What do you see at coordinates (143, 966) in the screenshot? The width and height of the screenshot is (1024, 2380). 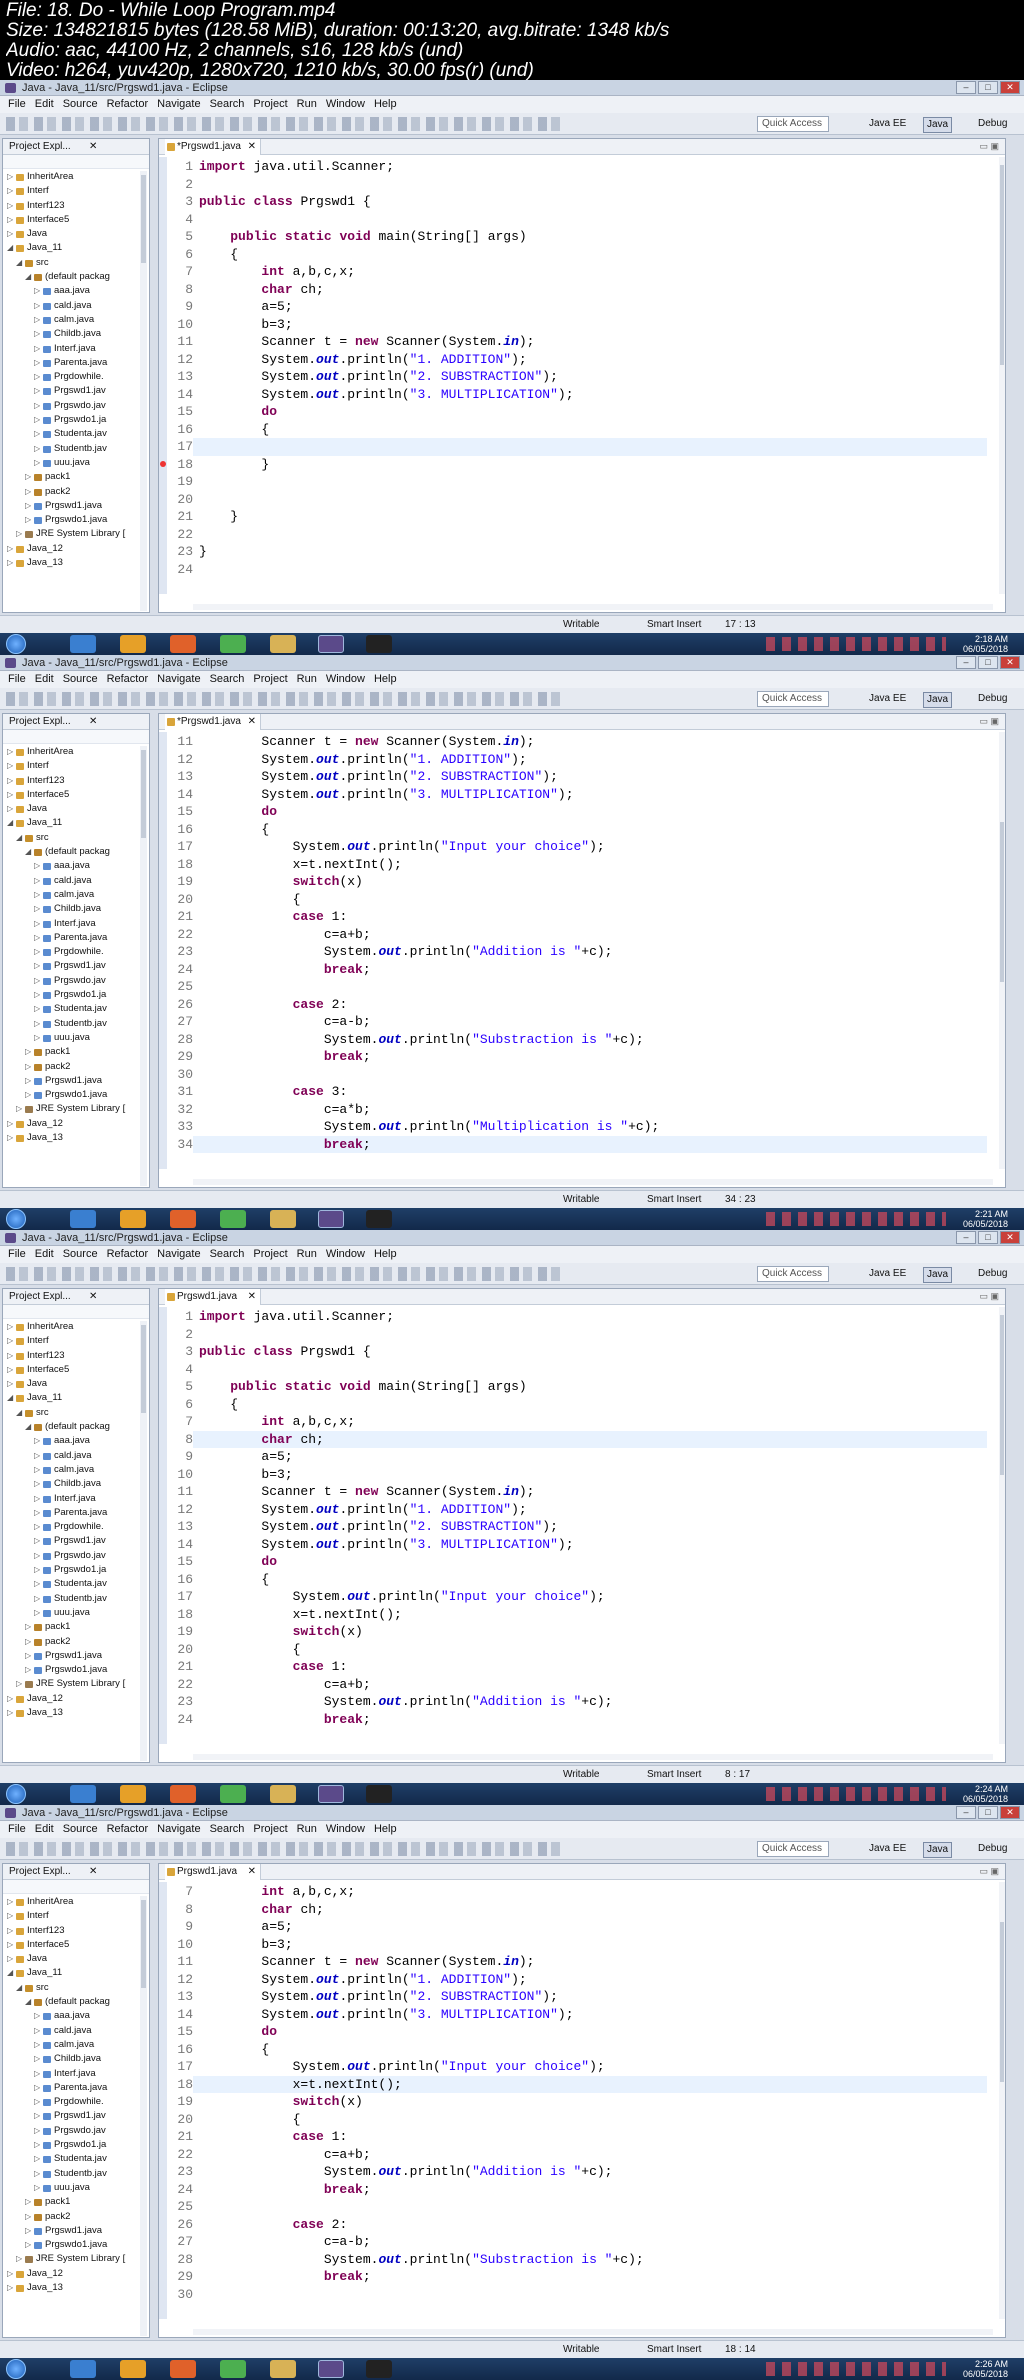 I see `explorer-scrollbar` at bounding box center [143, 966].